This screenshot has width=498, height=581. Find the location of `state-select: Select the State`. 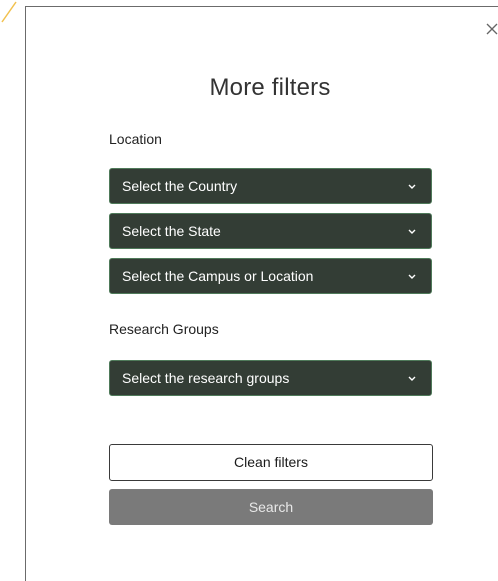

state-select: Select the State is located at coordinates (270, 231).